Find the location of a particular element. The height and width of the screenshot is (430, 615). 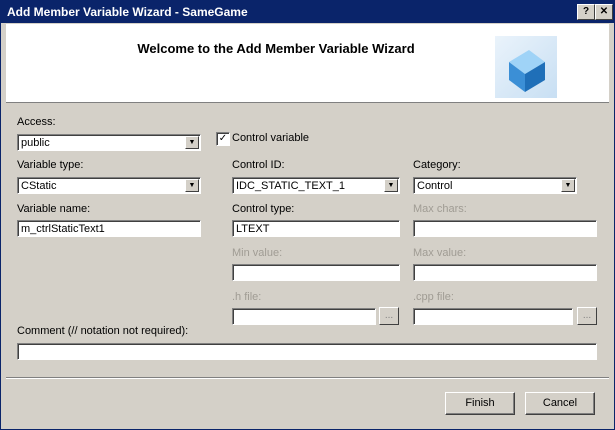

finish-button: Finish is located at coordinates (480, 403).